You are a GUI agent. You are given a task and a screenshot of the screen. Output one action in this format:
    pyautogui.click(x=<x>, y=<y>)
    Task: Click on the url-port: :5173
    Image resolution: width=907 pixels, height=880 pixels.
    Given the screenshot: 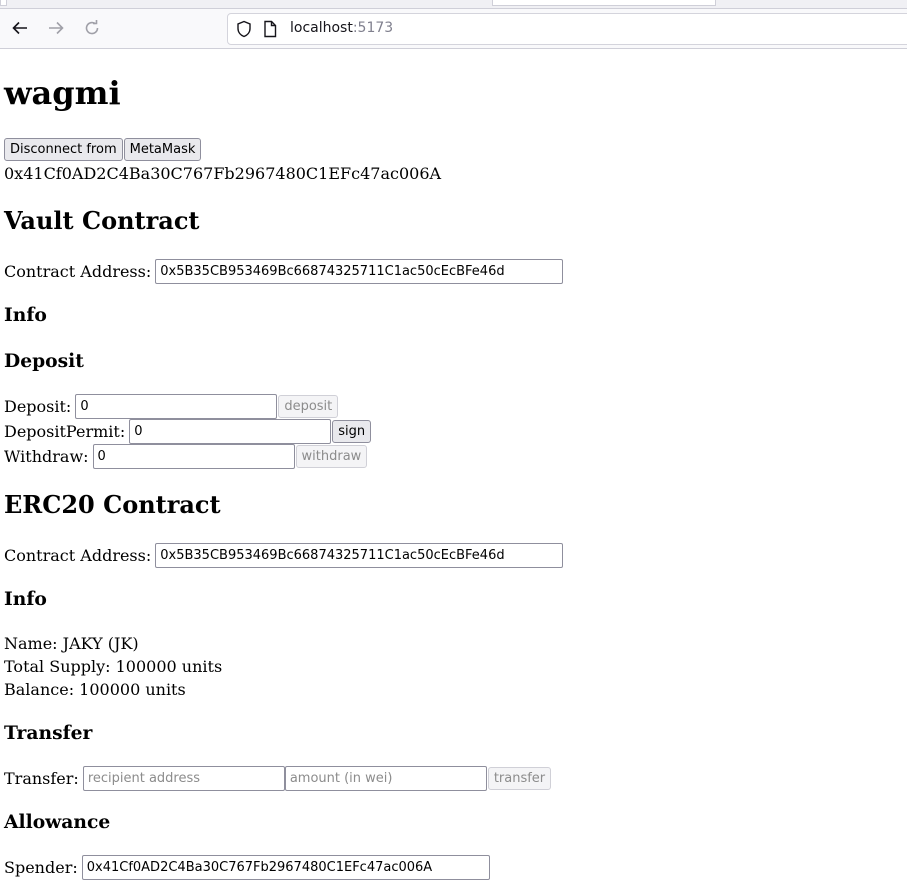 What is the action you would take?
    pyautogui.click(x=373, y=28)
    